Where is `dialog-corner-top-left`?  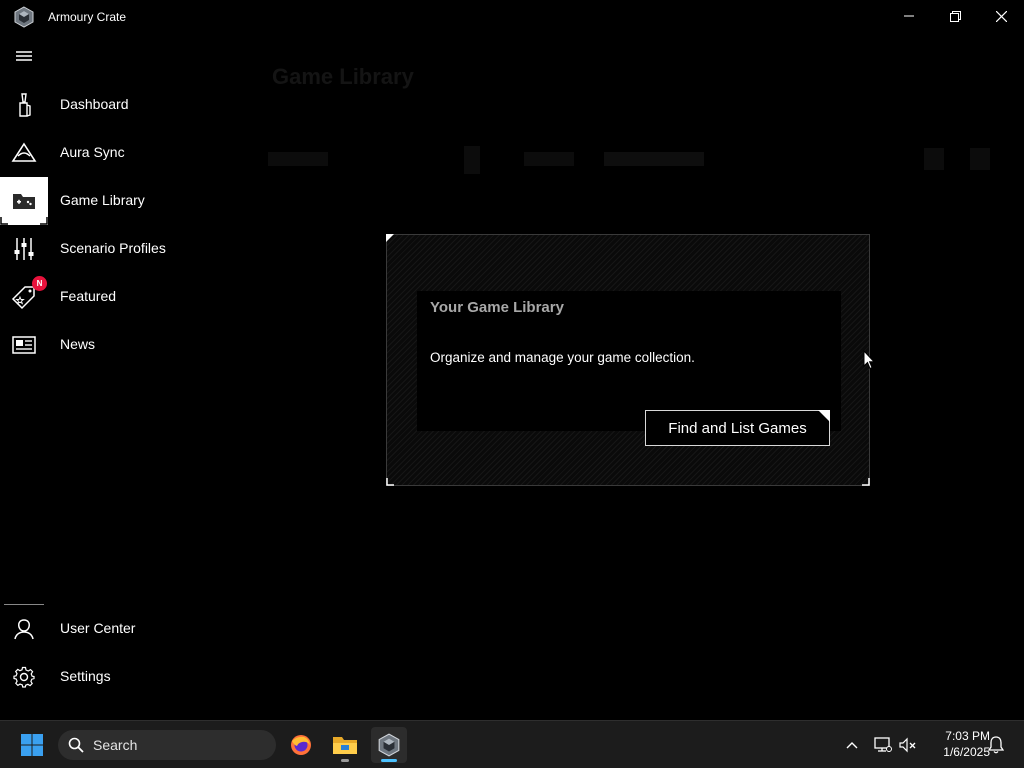
dialog-corner-top-left is located at coordinates (390, 238).